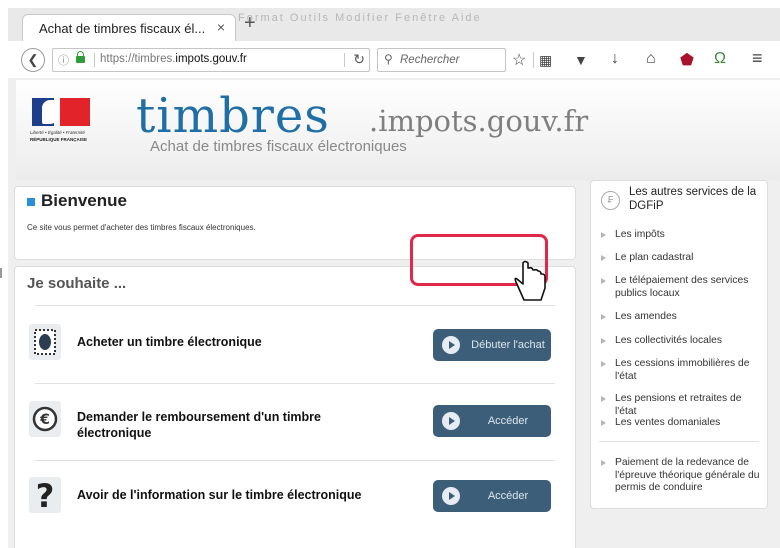 This screenshot has width=780, height=548. I want to click on menu-icon: ≡, so click(757, 58).